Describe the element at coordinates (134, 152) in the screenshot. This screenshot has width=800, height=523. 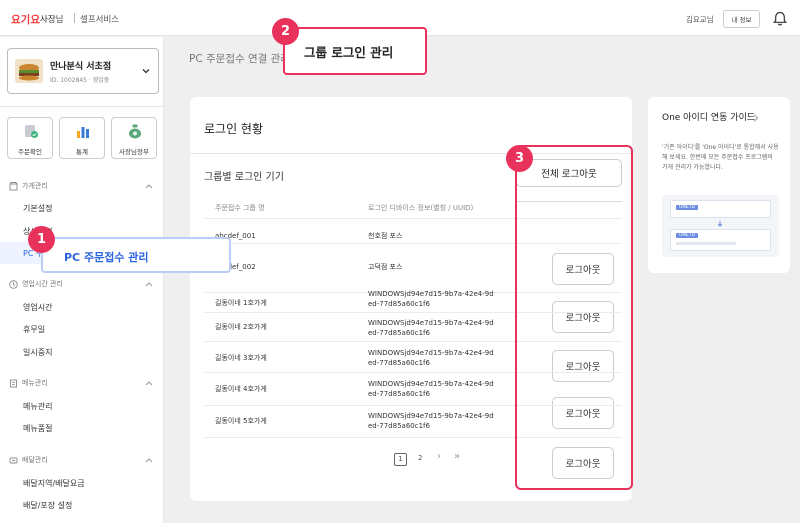
I see `quick-link-label: 사장님장부` at that location.